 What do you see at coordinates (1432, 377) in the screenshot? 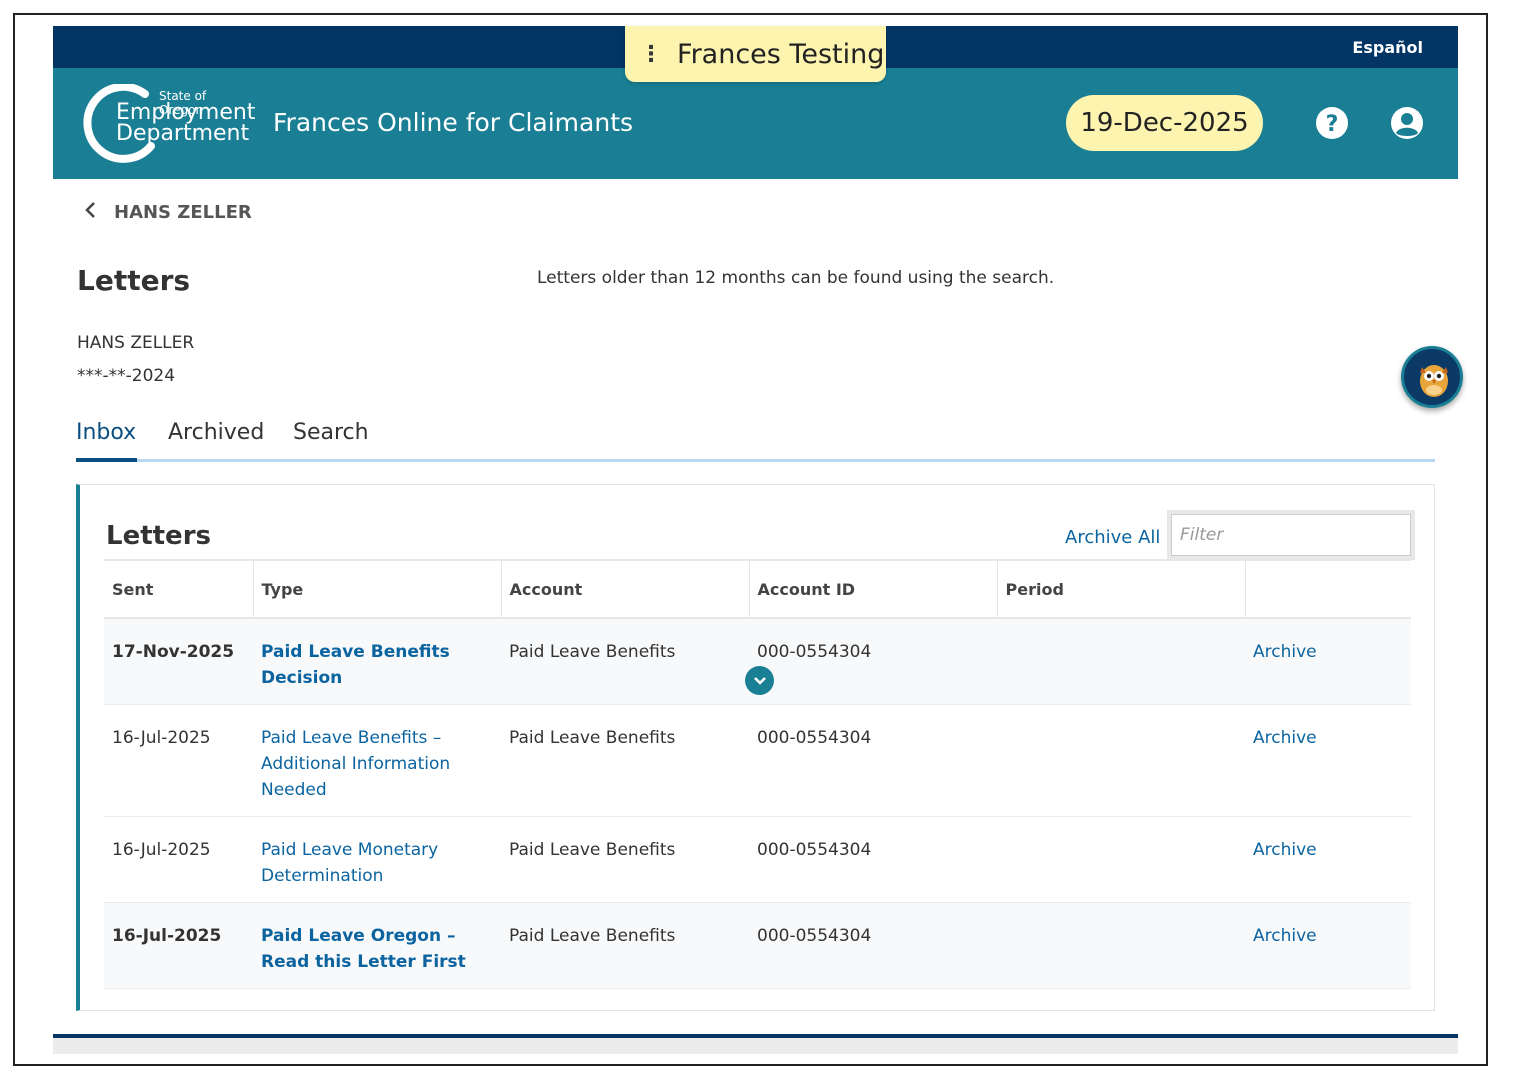
I see `owl-assistant-icon` at bounding box center [1432, 377].